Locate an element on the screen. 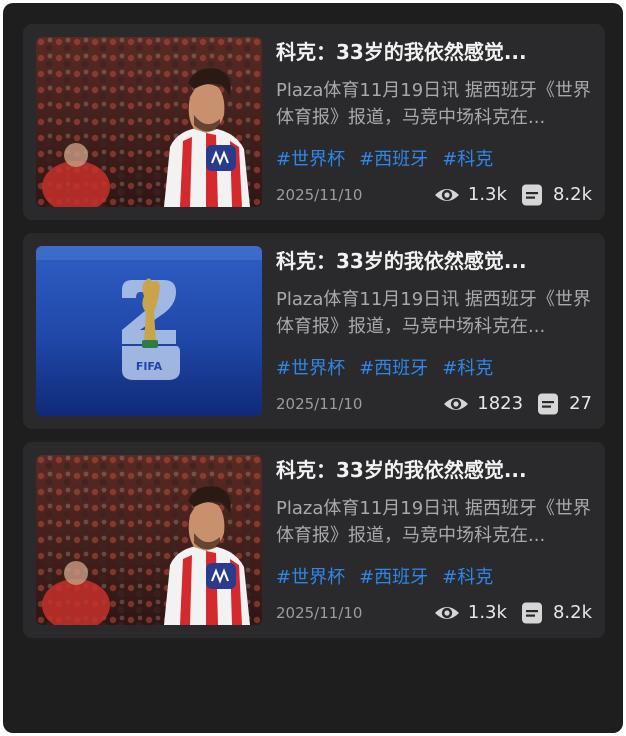 The height and width of the screenshot is (736, 626). fifa-2026-logo-image: FIFA is located at coordinates (149, 331).